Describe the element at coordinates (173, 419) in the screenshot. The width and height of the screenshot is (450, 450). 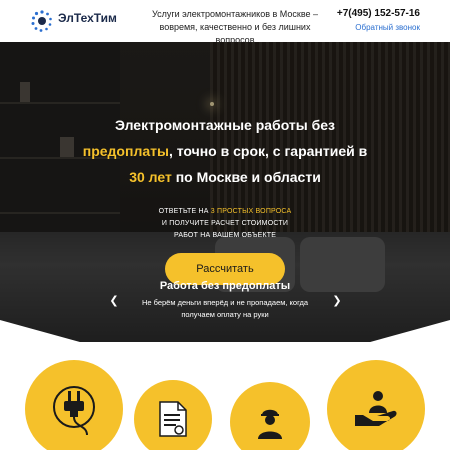
I see `document-icon` at that location.